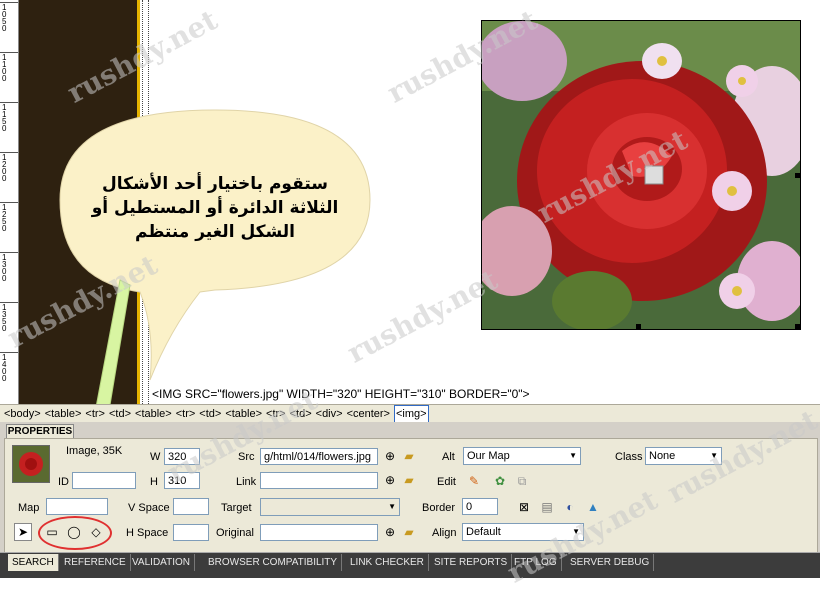  Describe the element at coordinates (448, 457) in the screenshot. I see `alt-label: Alt` at that location.